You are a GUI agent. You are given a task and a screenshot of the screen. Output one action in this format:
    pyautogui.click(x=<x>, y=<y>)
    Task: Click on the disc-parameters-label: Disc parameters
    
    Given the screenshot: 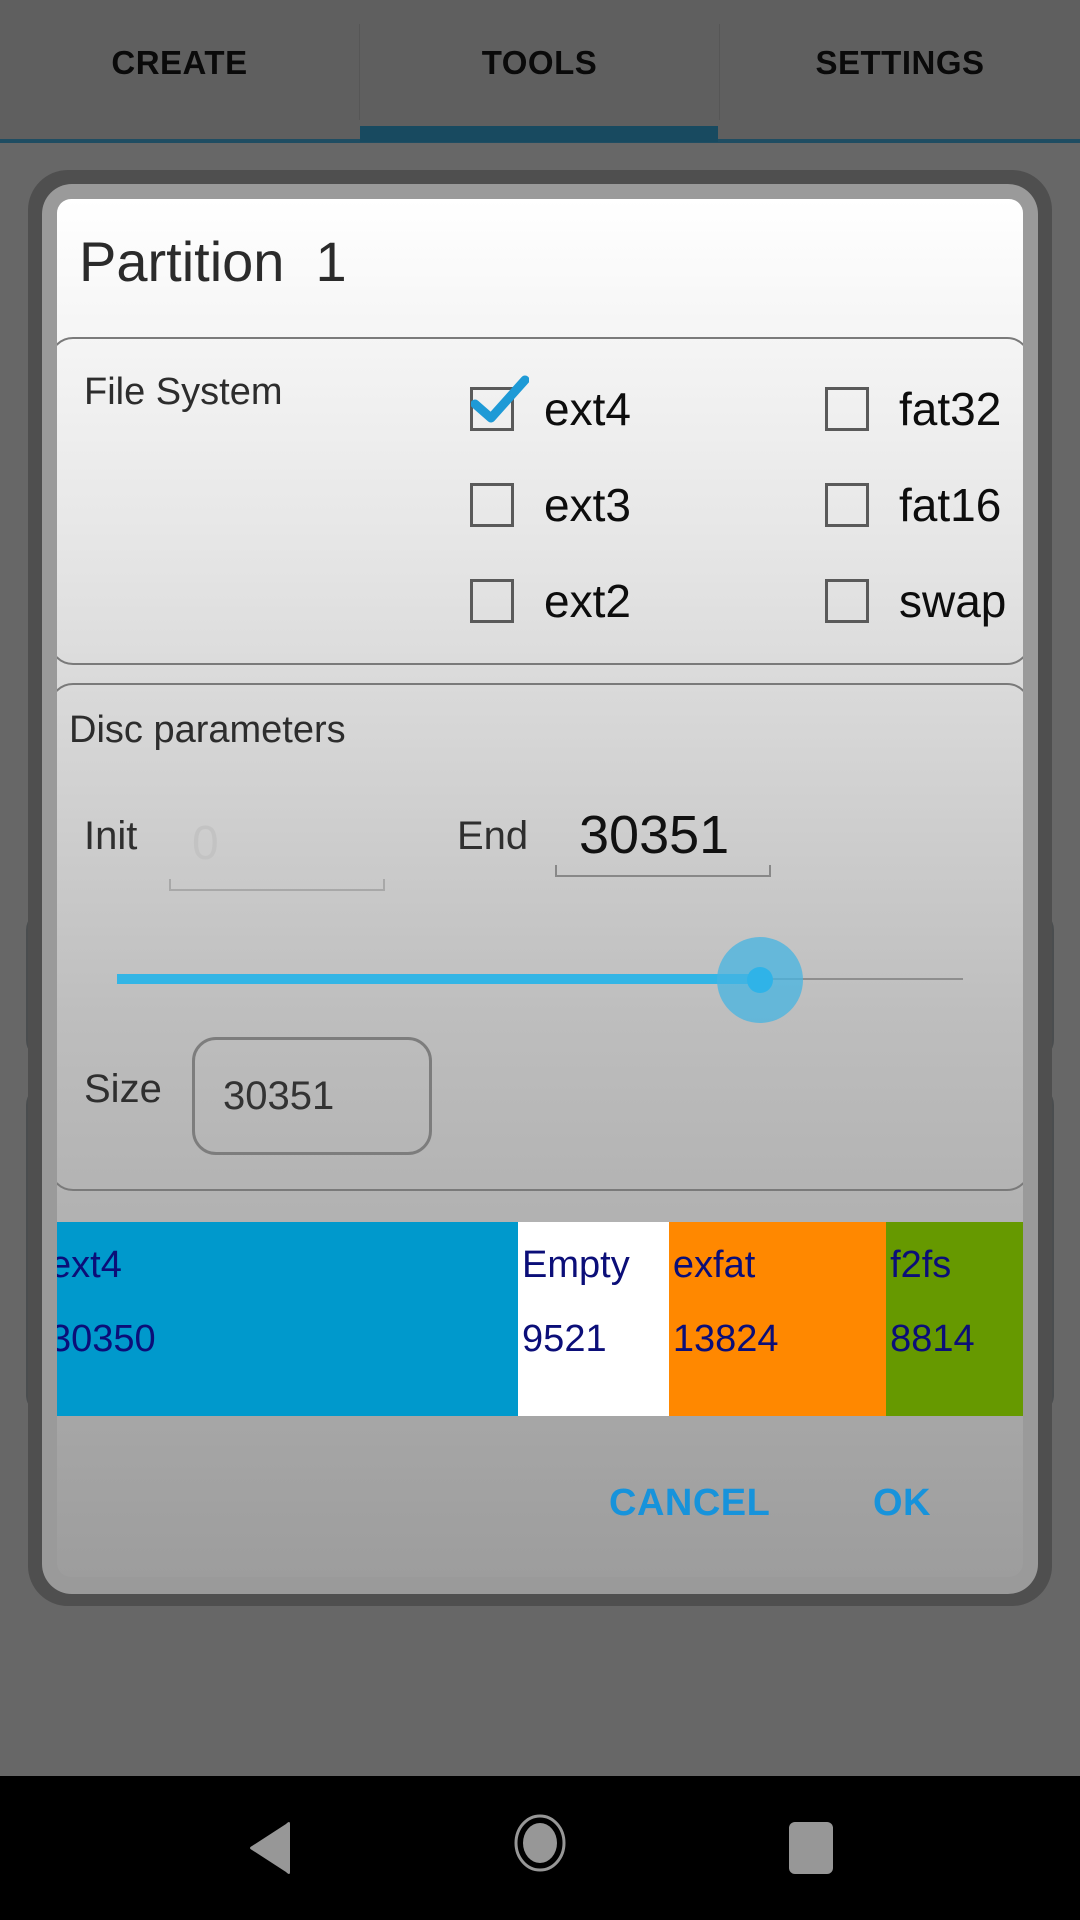 What is the action you would take?
    pyautogui.click(x=207, y=730)
    